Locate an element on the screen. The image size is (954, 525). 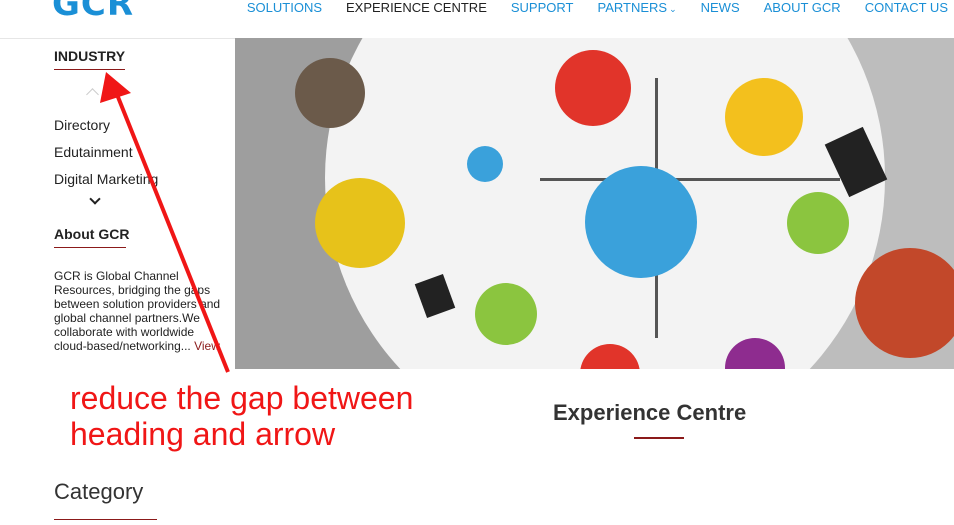
annotation-text: reduce the gap between heading and arrow is located at coordinates (241, 416).